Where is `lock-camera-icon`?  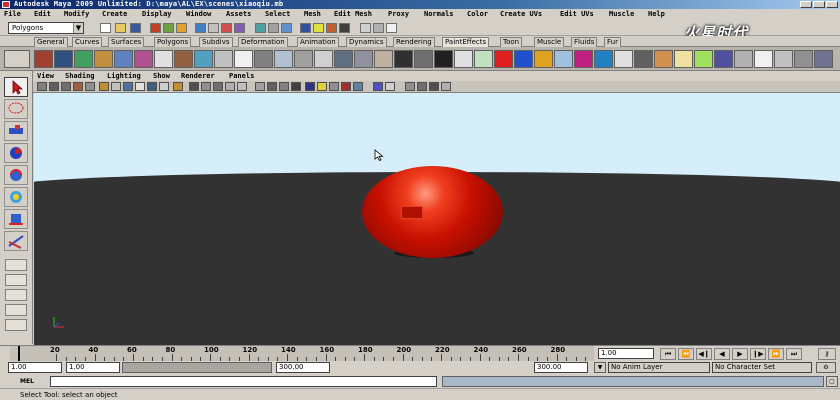 lock-camera-icon is located at coordinates (54, 86).